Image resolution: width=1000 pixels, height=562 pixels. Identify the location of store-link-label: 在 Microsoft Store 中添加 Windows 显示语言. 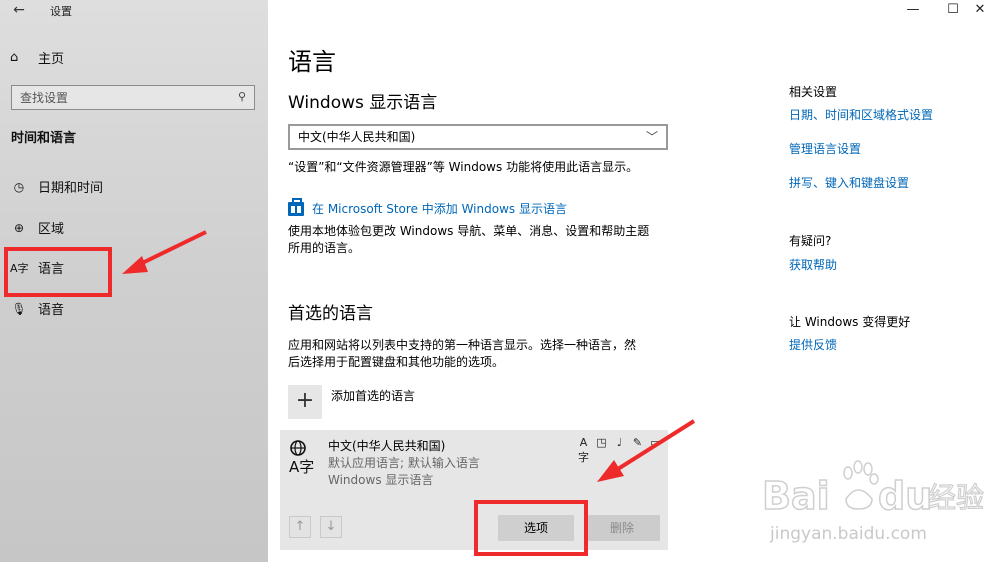
(439, 209).